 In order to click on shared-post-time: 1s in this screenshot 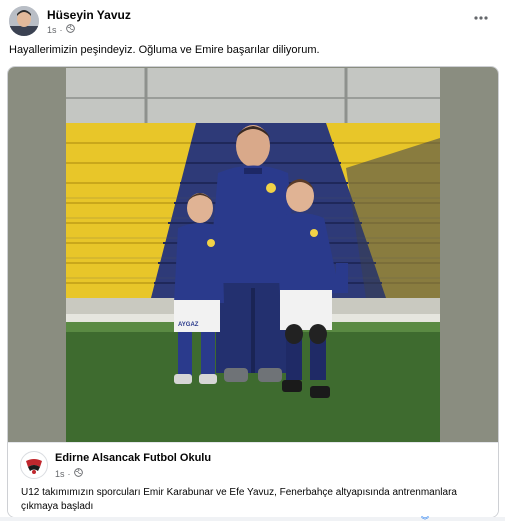, I will do `click(60, 474)`.